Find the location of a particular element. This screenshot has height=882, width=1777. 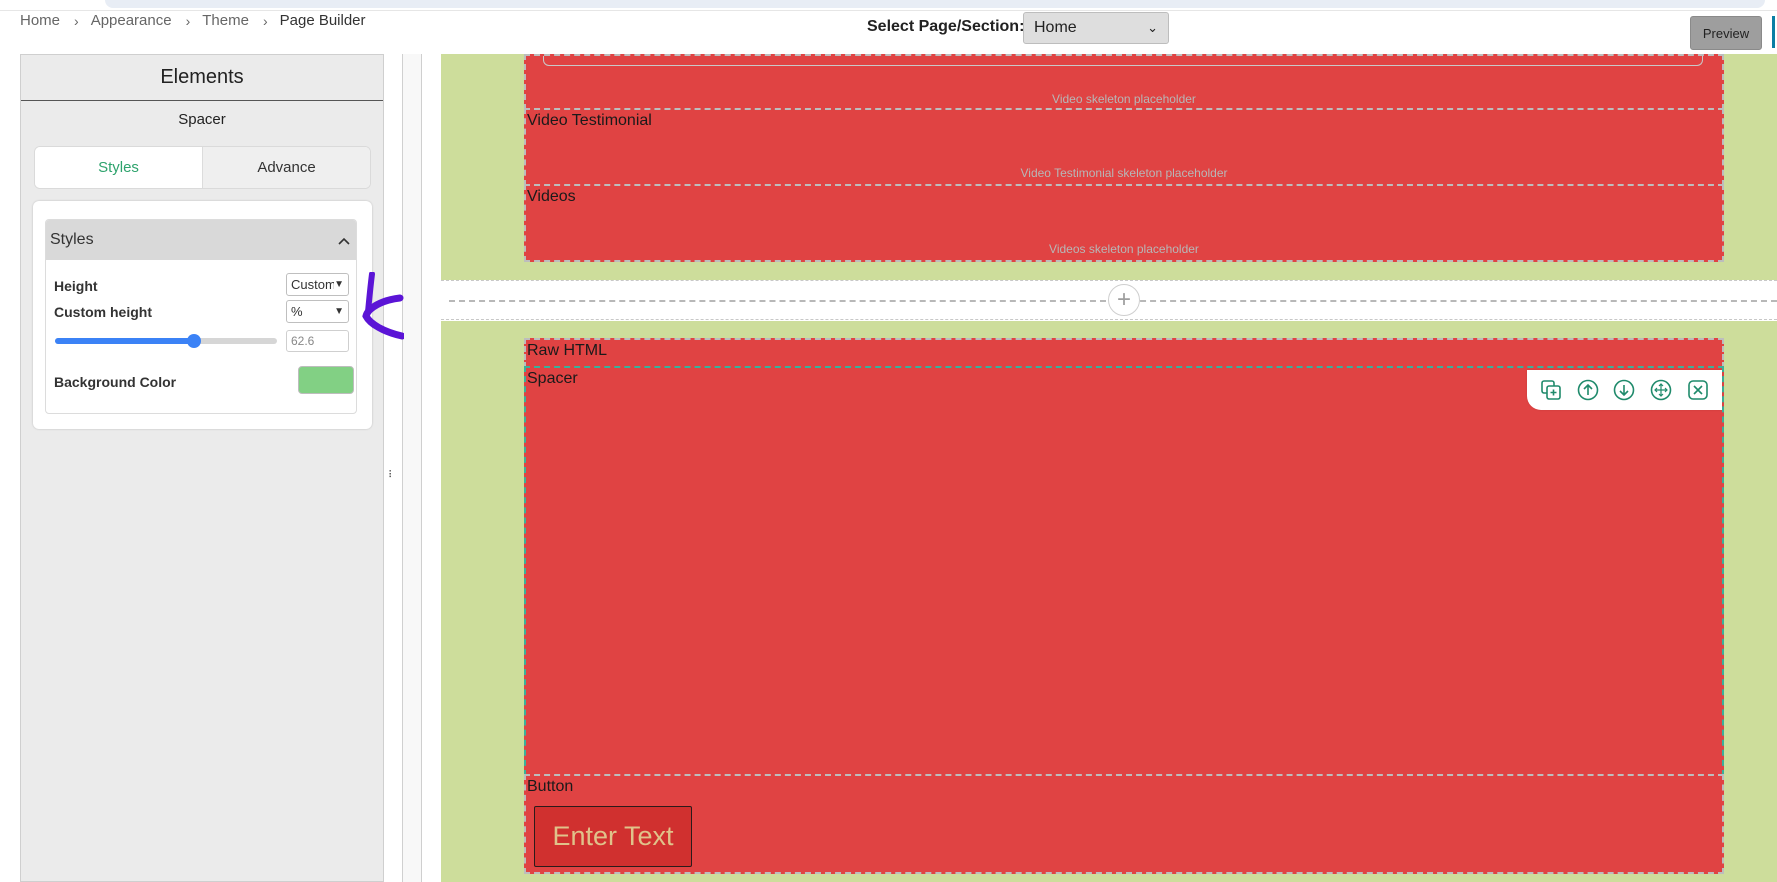

drag-move-icon is located at coordinates (1661, 390).